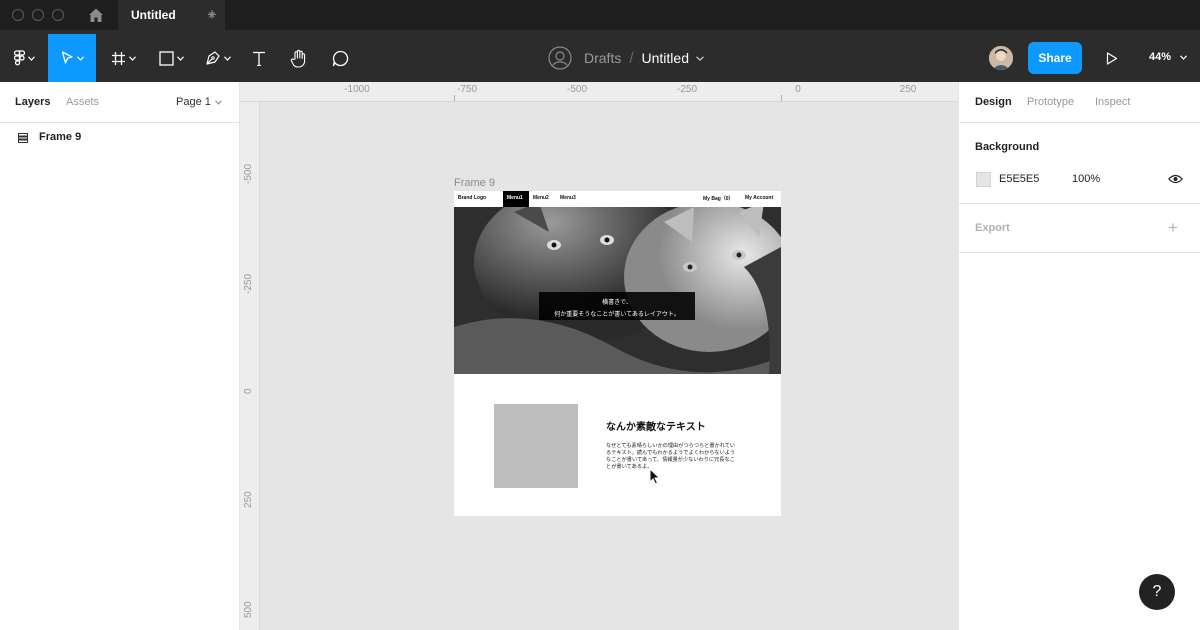  What do you see at coordinates (560, 58) in the screenshot?
I see `team-avatar-icon` at bounding box center [560, 58].